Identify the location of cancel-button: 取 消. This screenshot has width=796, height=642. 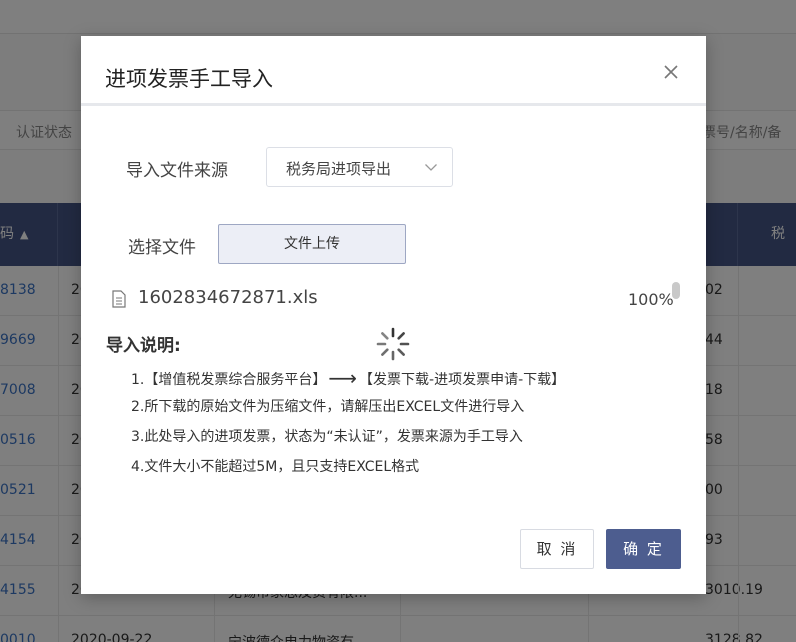
(557, 549).